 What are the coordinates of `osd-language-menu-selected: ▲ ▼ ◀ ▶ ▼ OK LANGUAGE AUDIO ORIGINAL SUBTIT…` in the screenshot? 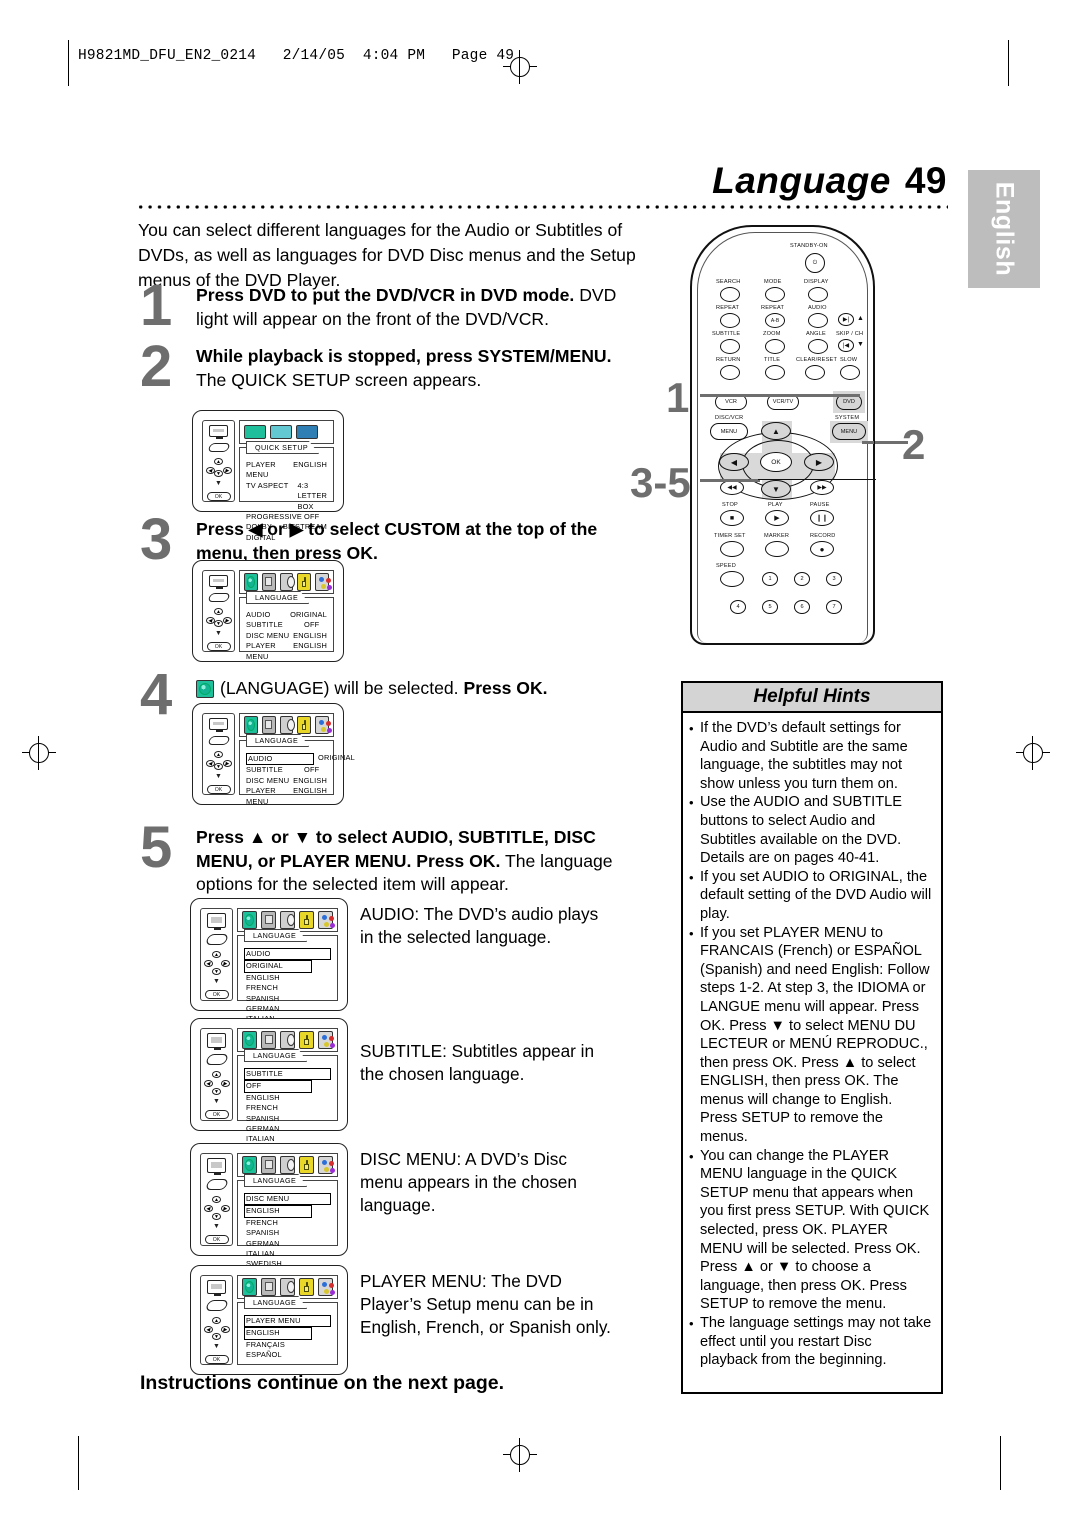 It's located at (273, 754).